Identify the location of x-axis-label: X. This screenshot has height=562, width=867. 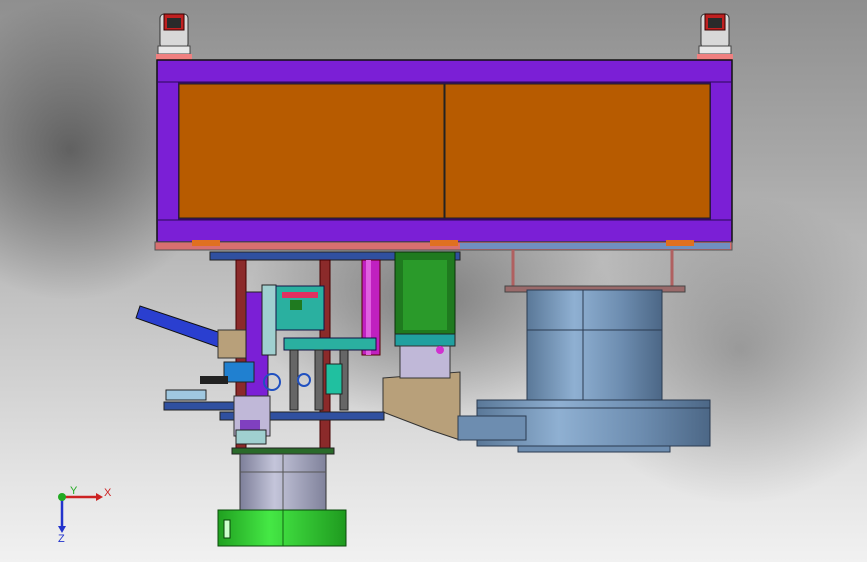
(108, 493).